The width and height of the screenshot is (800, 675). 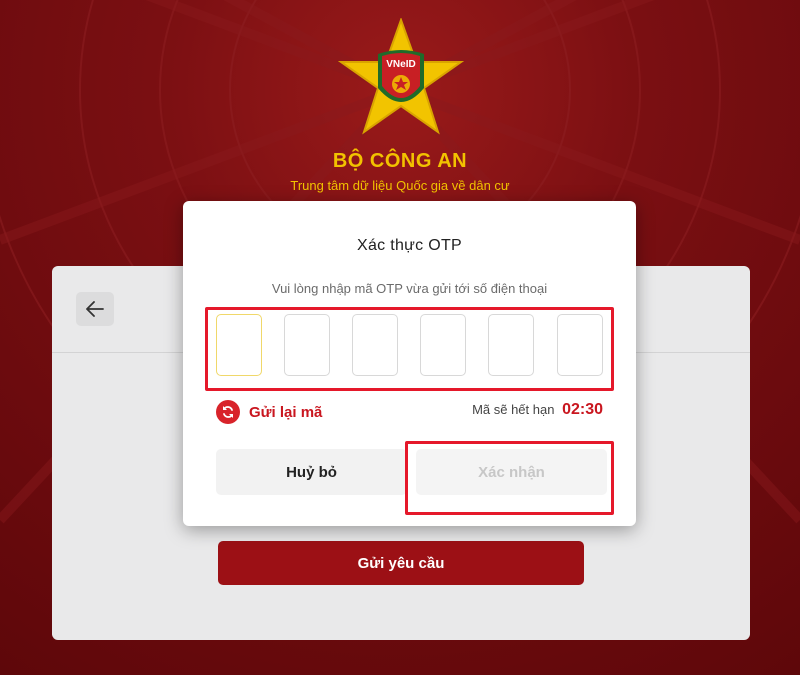 I want to click on expiry-info: Mã sẽ hết hạn 02:30, so click(x=537, y=410).